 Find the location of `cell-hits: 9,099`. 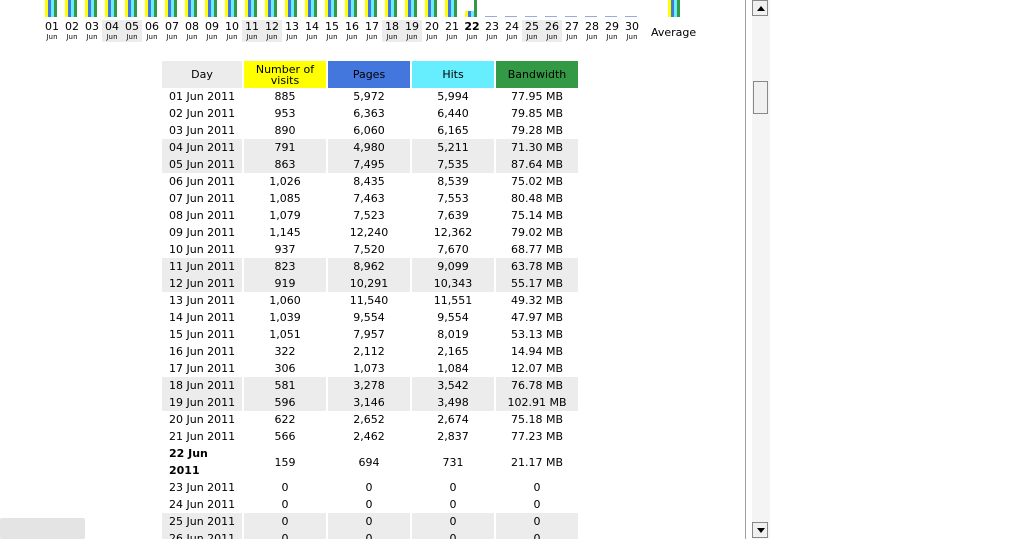

cell-hits: 9,099 is located at coordinates (453, 266).